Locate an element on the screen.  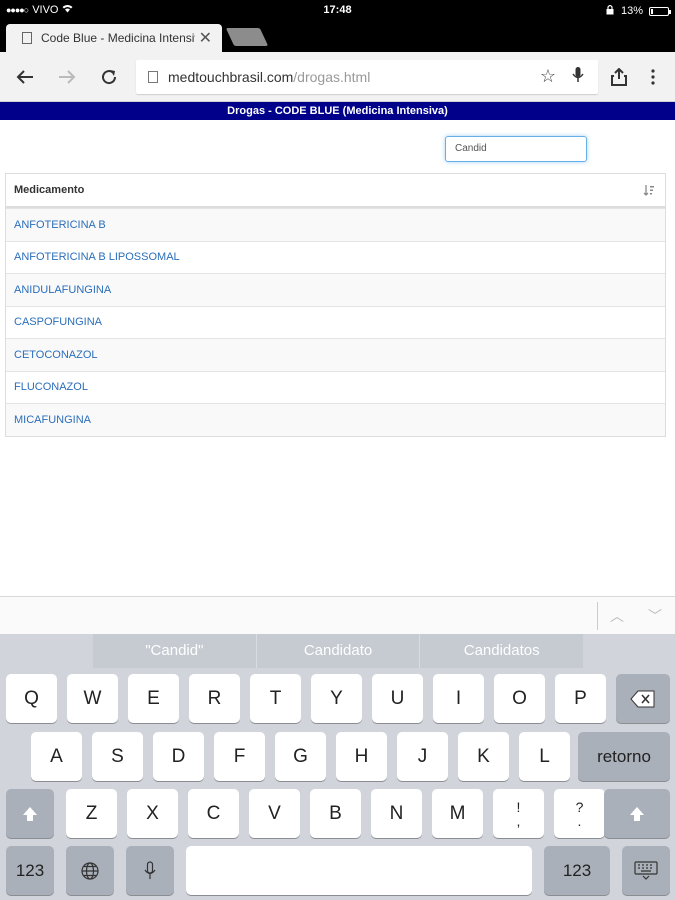
key-label: L is located at coordinates (544, 756).